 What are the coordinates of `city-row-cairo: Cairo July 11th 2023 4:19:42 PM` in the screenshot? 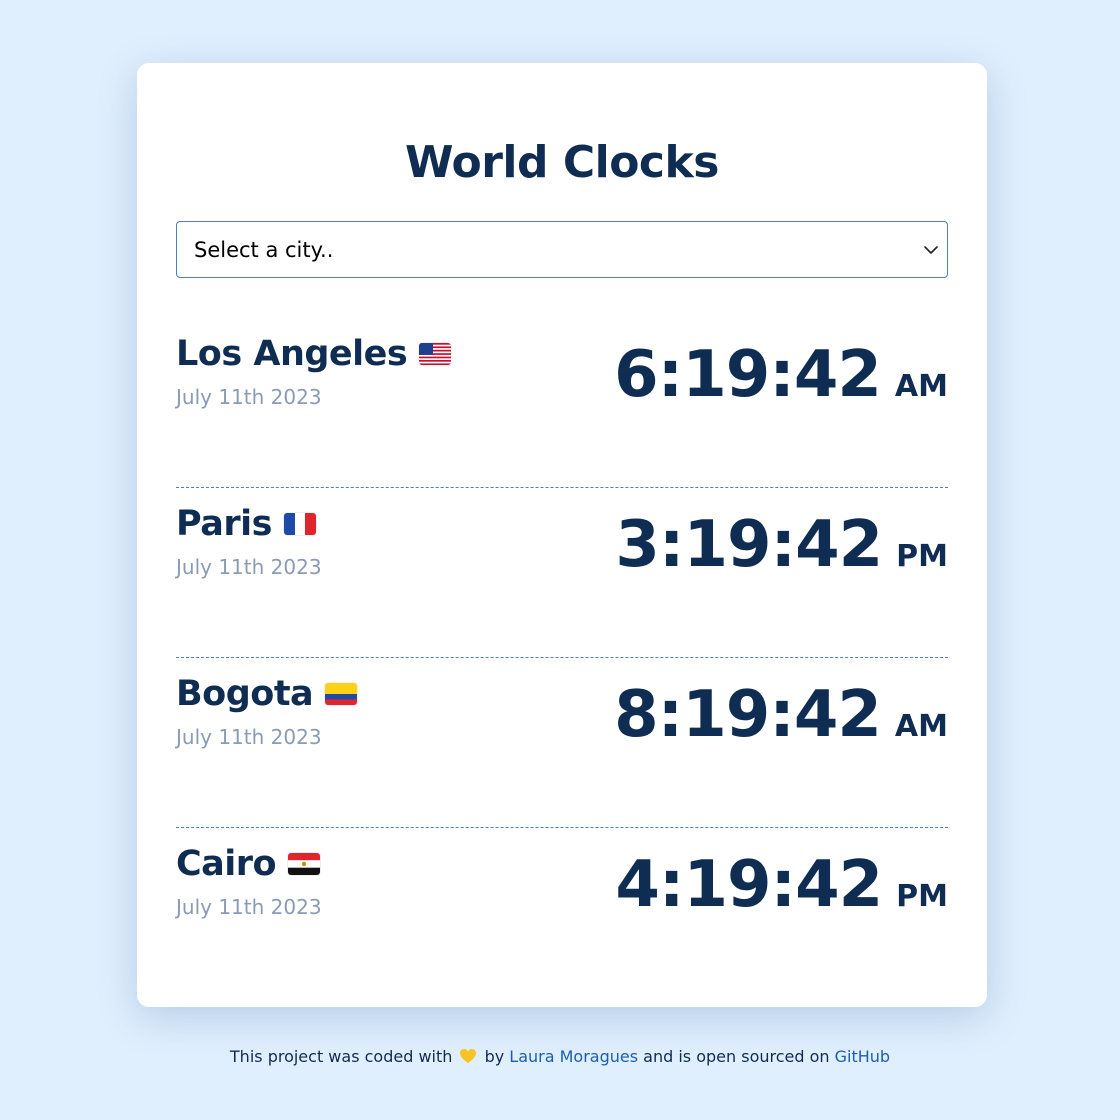 It's located at (562, 913).